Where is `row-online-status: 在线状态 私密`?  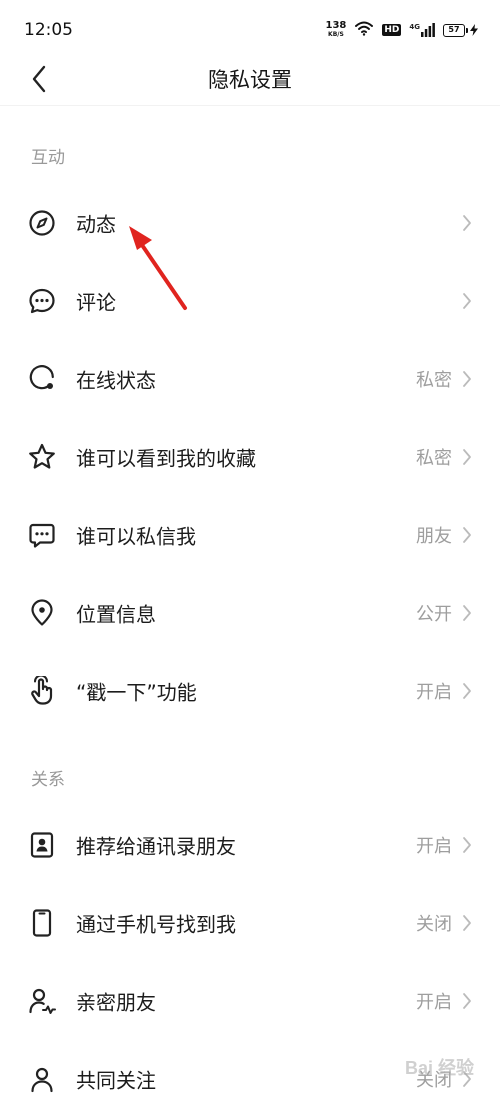 row-online-status: 在线状态 私密 is located at coordinates (250, 379).